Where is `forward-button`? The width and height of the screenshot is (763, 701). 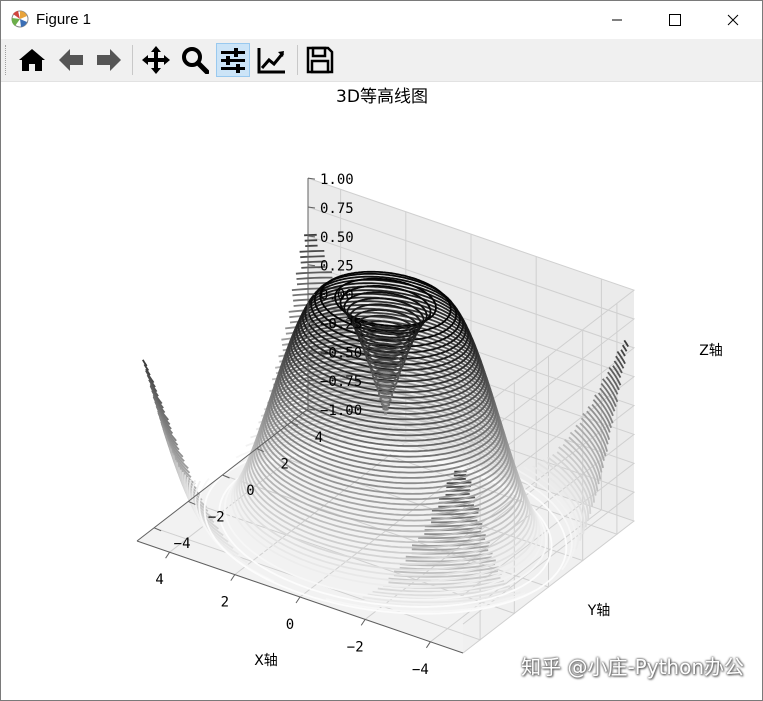 forward-button is located at coordinates (109, 60).